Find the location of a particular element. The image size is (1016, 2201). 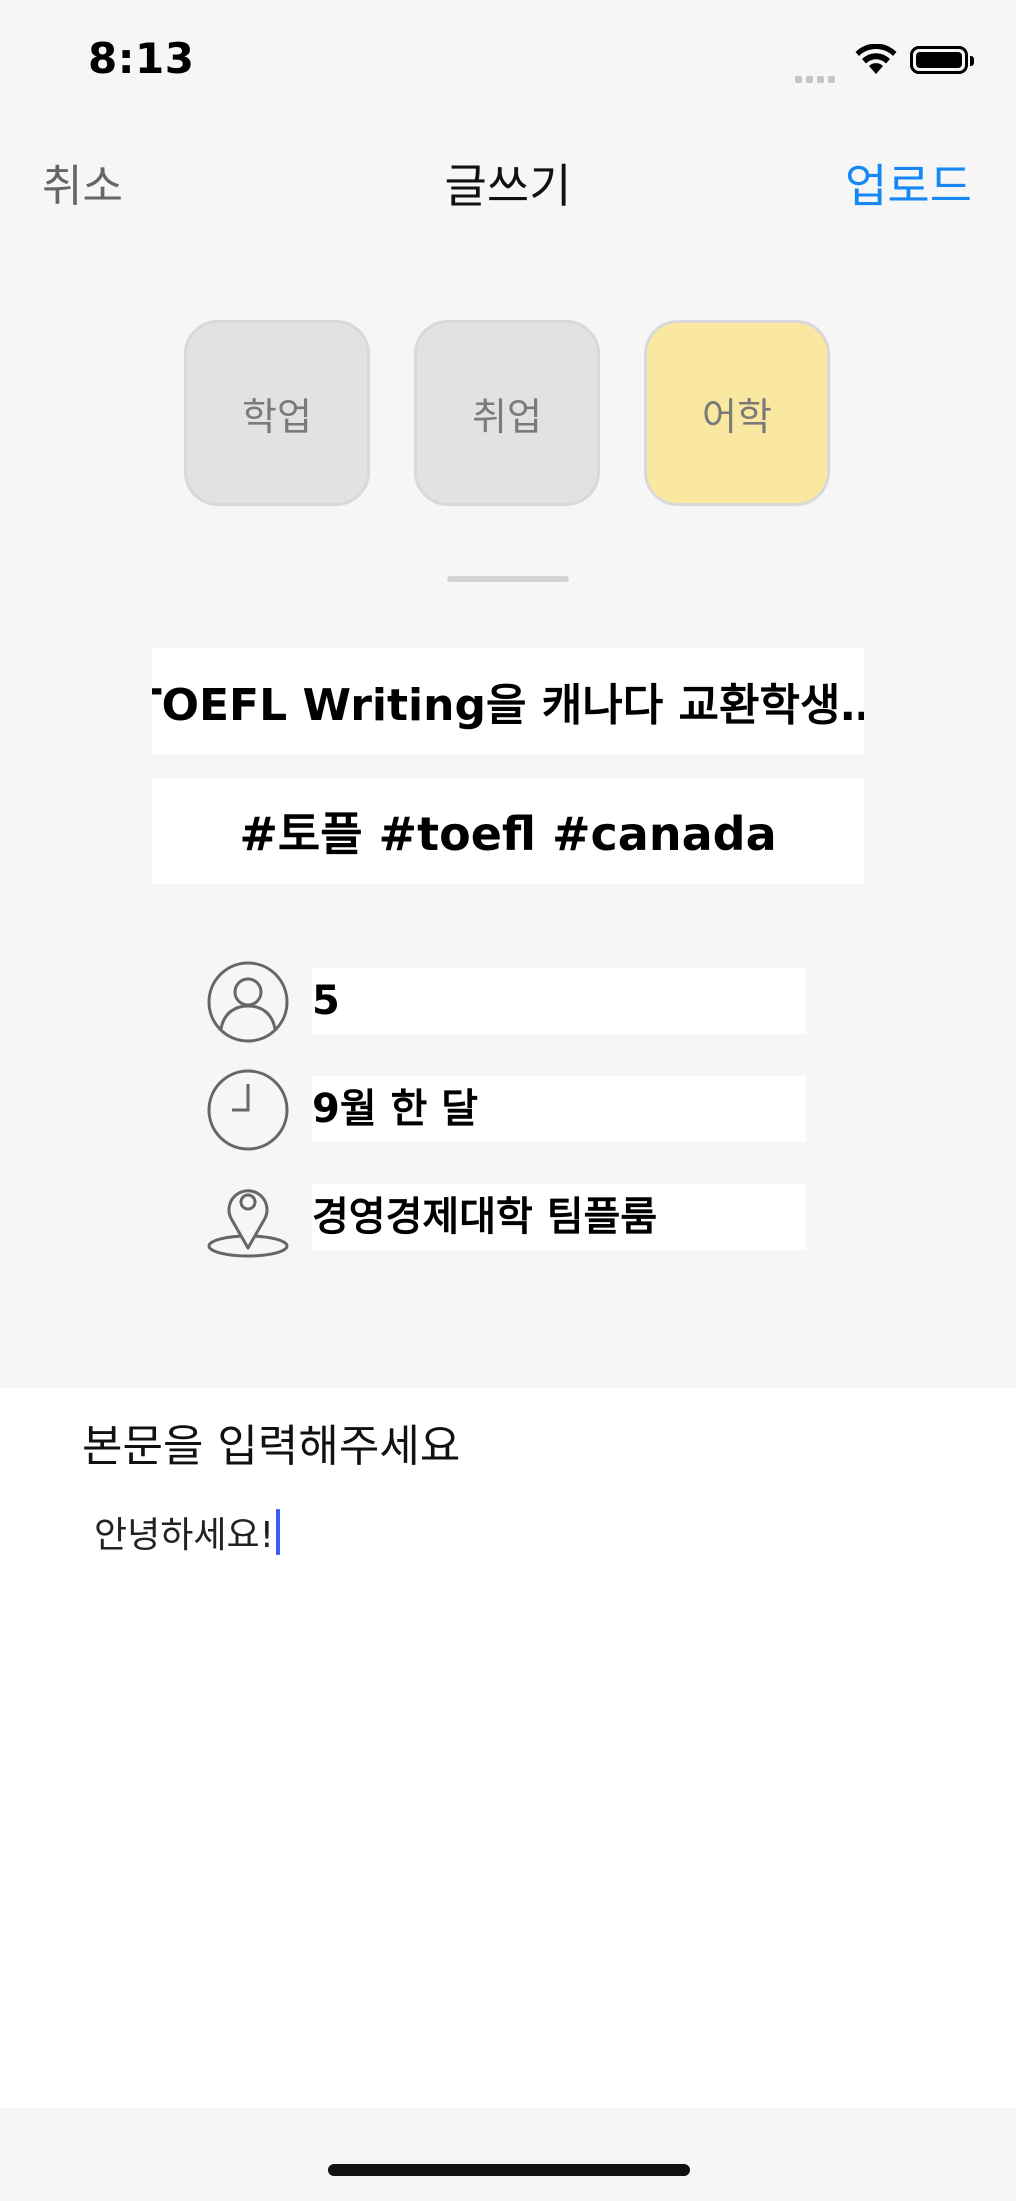

person-icon is located at coordinates (248, 1002).